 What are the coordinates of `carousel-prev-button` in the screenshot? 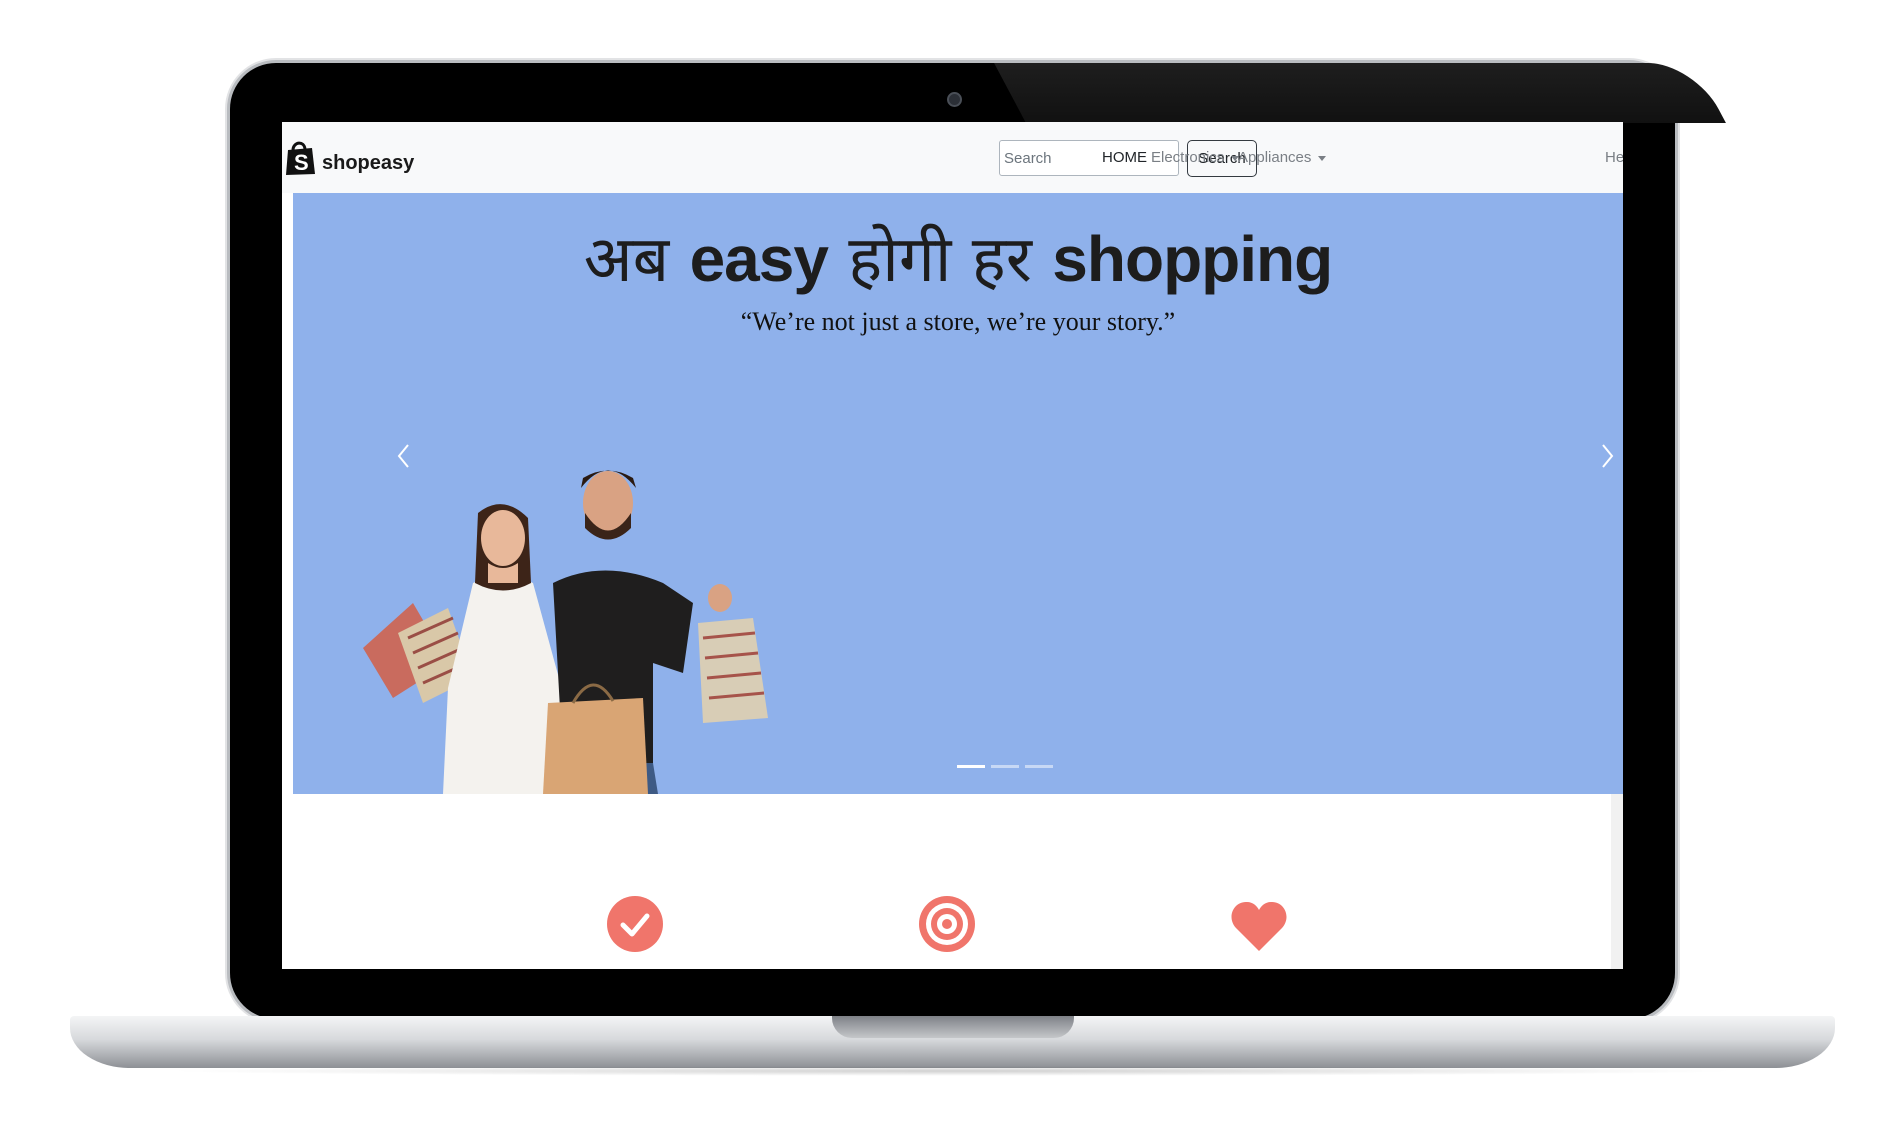 It's located at (403, 455).